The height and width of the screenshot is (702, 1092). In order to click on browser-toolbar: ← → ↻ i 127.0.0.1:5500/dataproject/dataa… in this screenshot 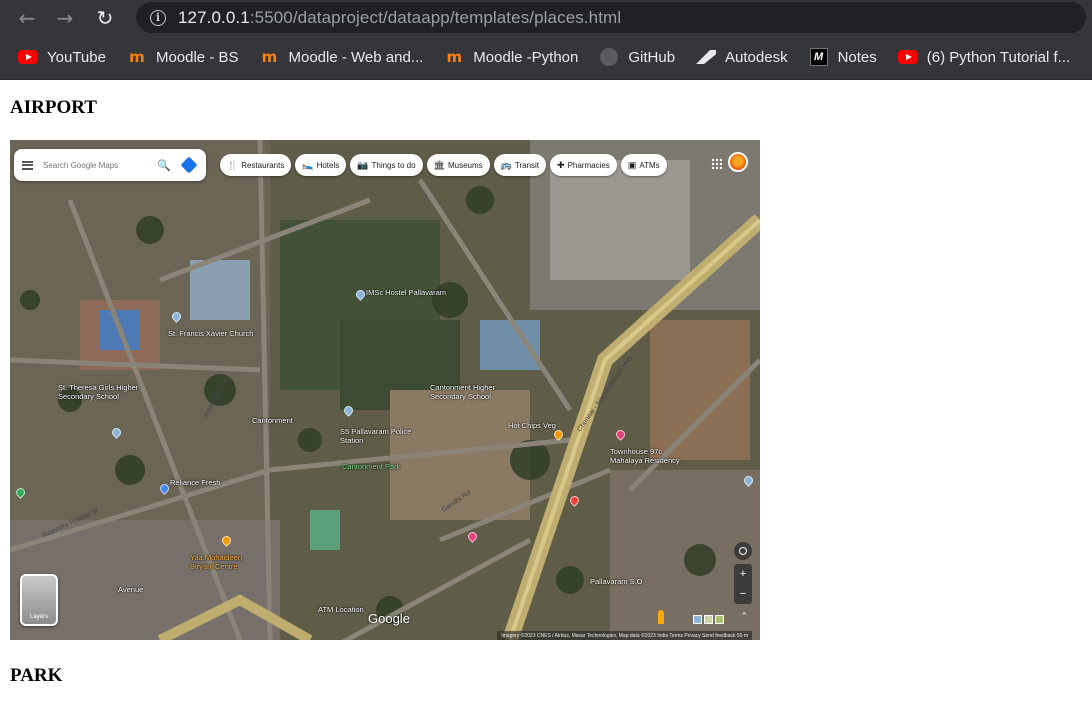, I will do `click(546, 17)`.